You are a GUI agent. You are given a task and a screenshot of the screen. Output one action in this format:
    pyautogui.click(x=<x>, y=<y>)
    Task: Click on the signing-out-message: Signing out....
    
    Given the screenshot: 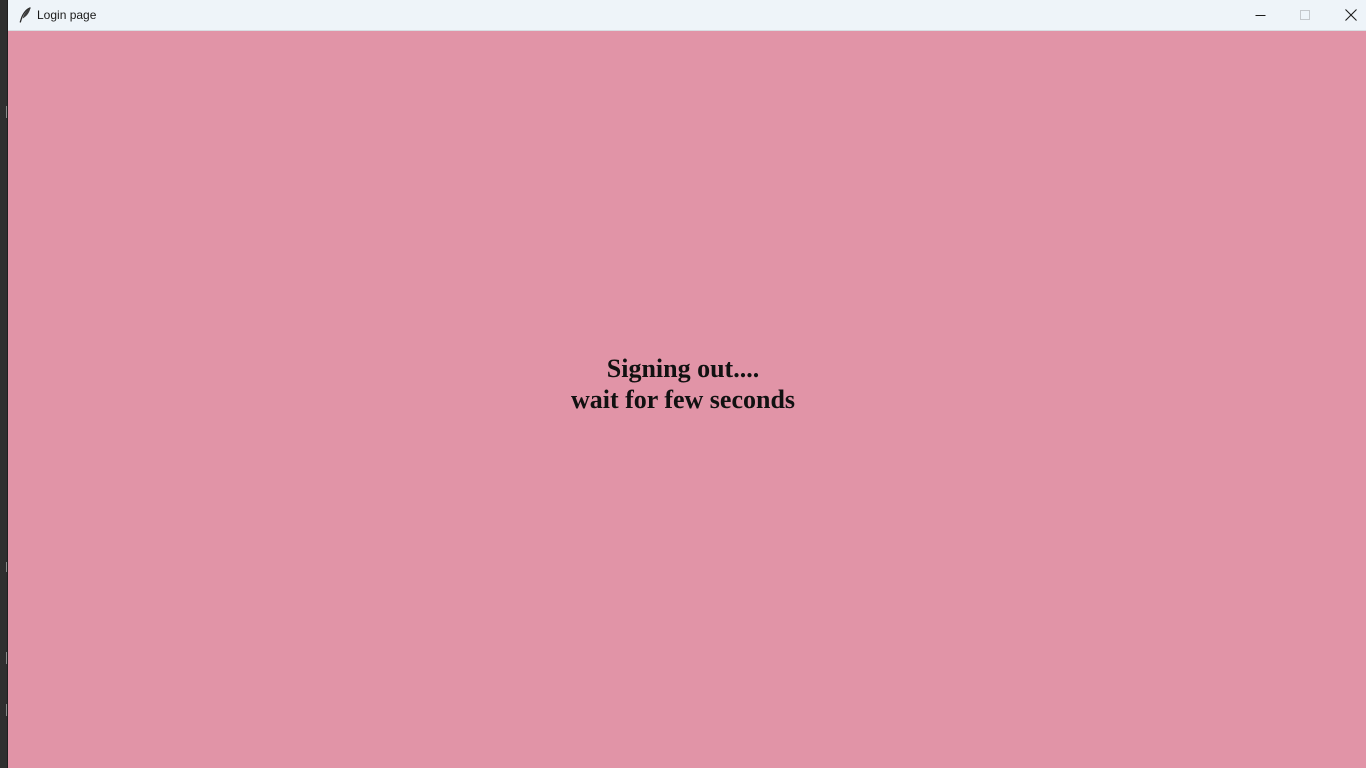 What is the action you would take?
    pyautogui.click(x=683, y=368)
    